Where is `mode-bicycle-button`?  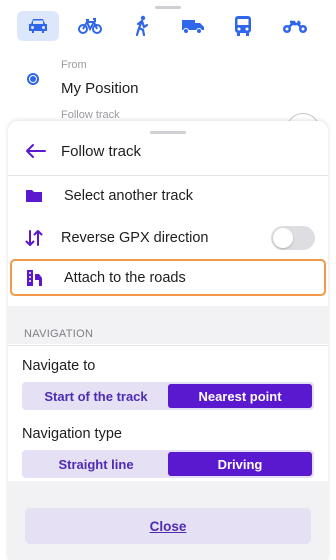 mode-bicycle-button is located at coordinates (90, 26).